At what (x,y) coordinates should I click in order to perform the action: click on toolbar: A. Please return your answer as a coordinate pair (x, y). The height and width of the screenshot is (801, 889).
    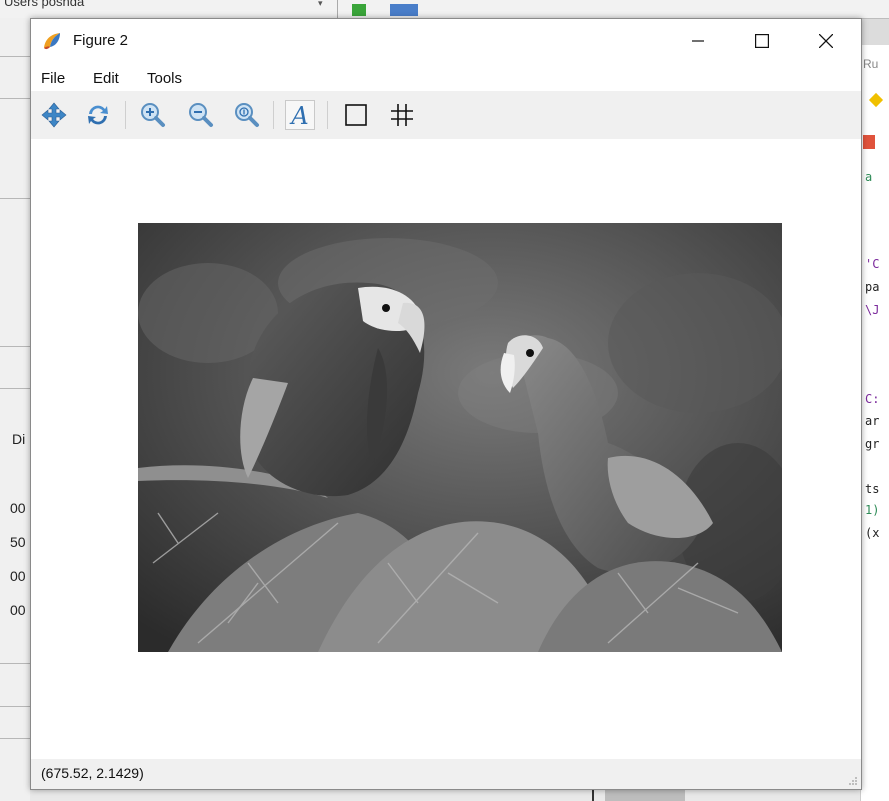
    Looking at the image, I should click on (446, 115).